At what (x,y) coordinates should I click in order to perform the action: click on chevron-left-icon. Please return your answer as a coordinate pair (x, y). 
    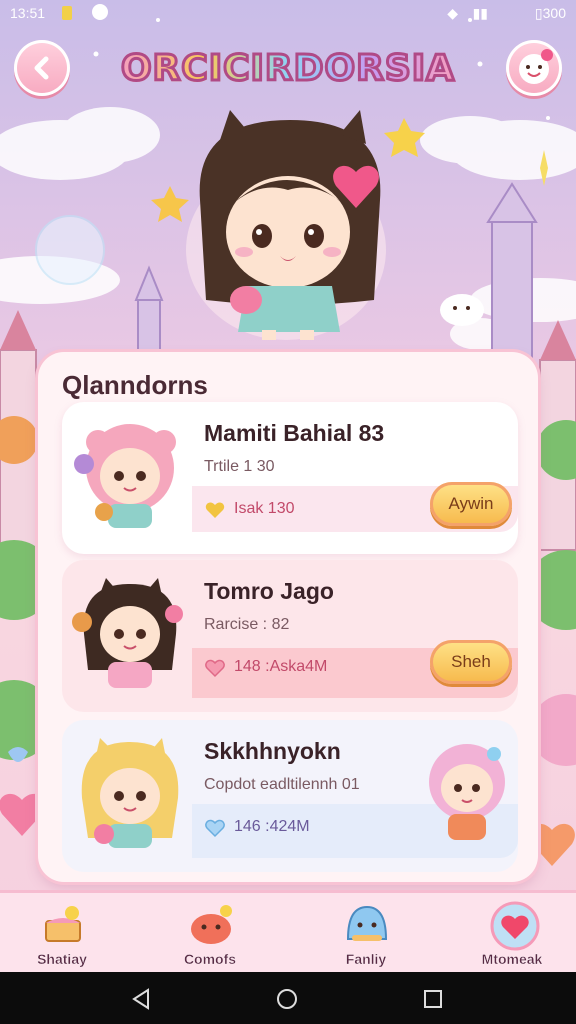
    Looking at the image, I should click on (41, 68).